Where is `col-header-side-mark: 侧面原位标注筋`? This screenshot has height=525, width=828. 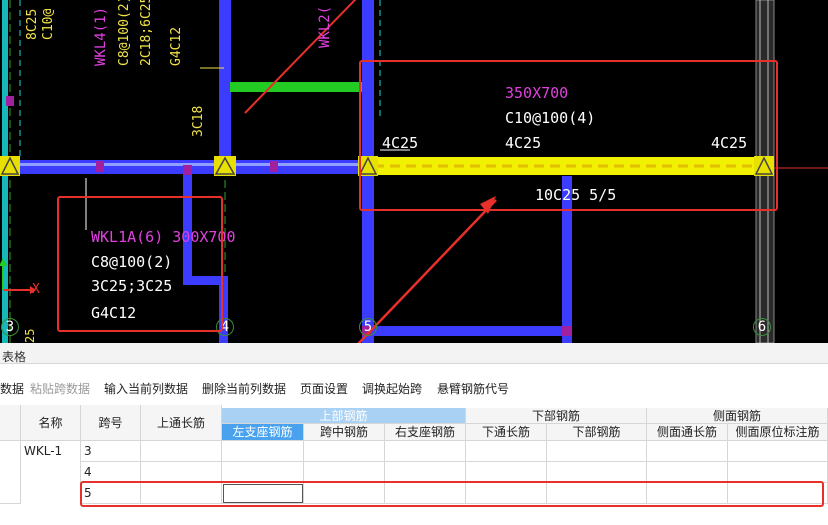
col-header-side-mark: 侧面原位标注筋 is located at coordinates (778, 432).